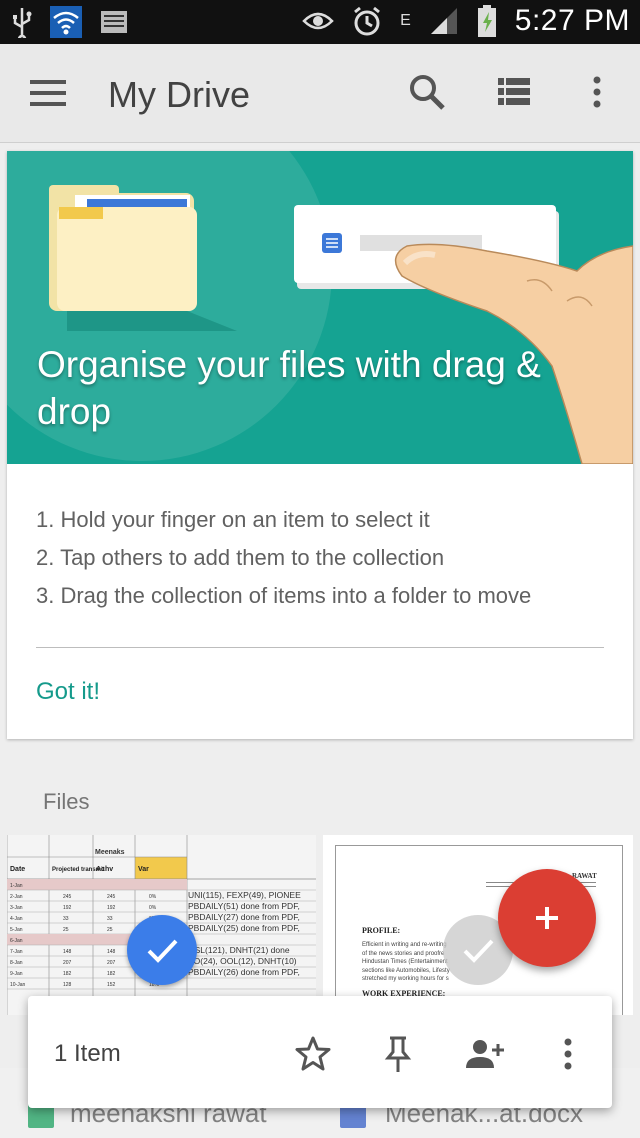 The image size is (640, 1138). Describe the element at coordinates (443, 21) in the screenshot. I see `signal-icon` at that location.